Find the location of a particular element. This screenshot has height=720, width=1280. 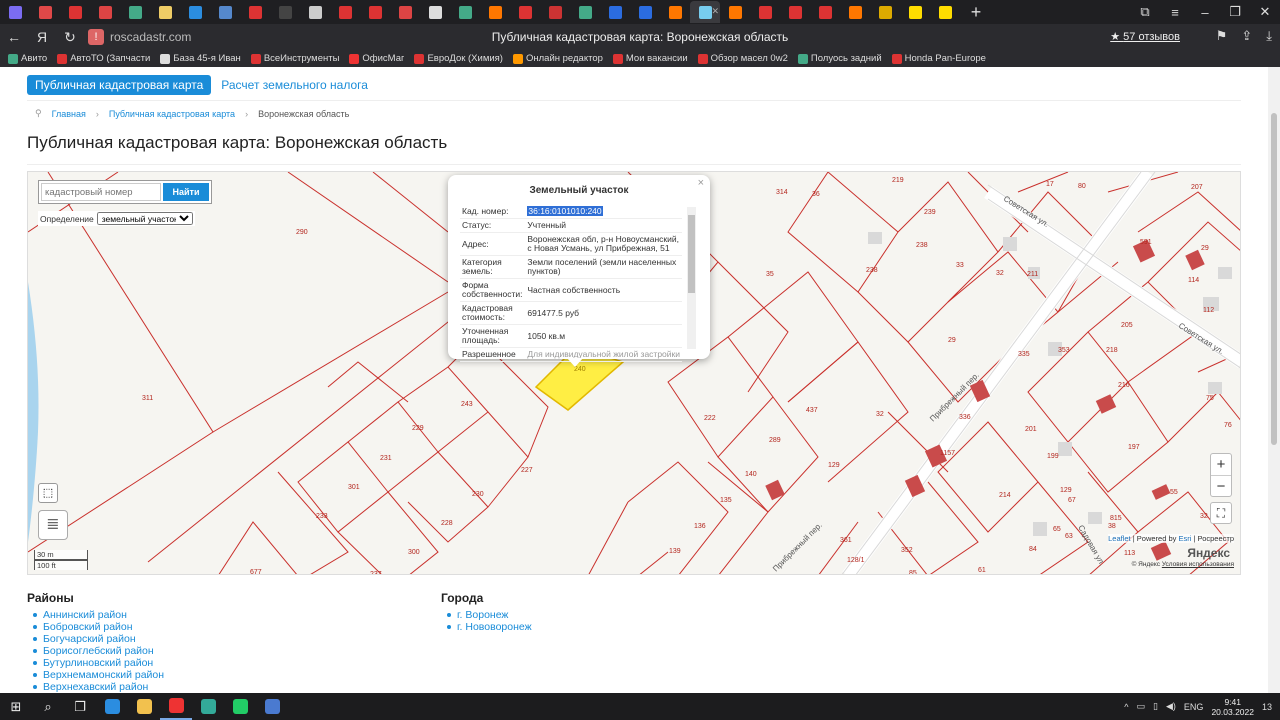

language-indicator: ENG is located at coordinates (1194, 707).